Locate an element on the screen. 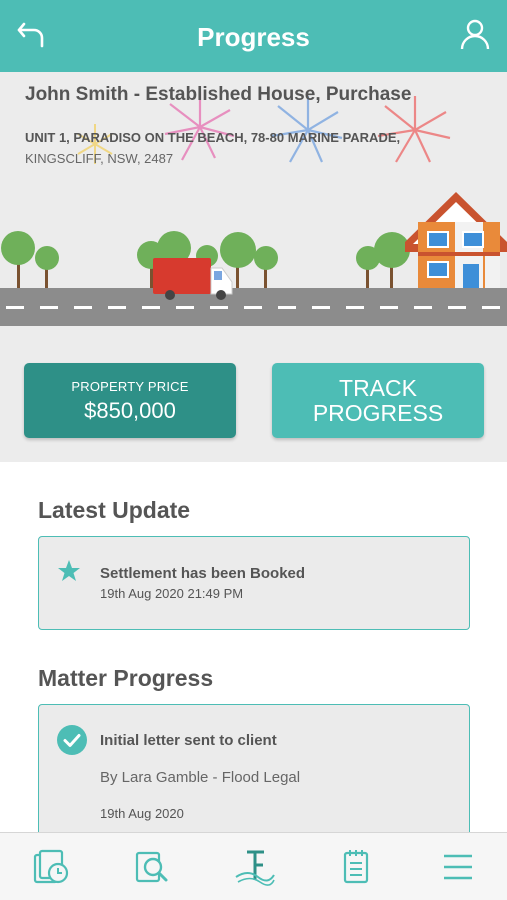 This screenshot has height=900, width=507. user-icon is located at coordinates (475, 34).